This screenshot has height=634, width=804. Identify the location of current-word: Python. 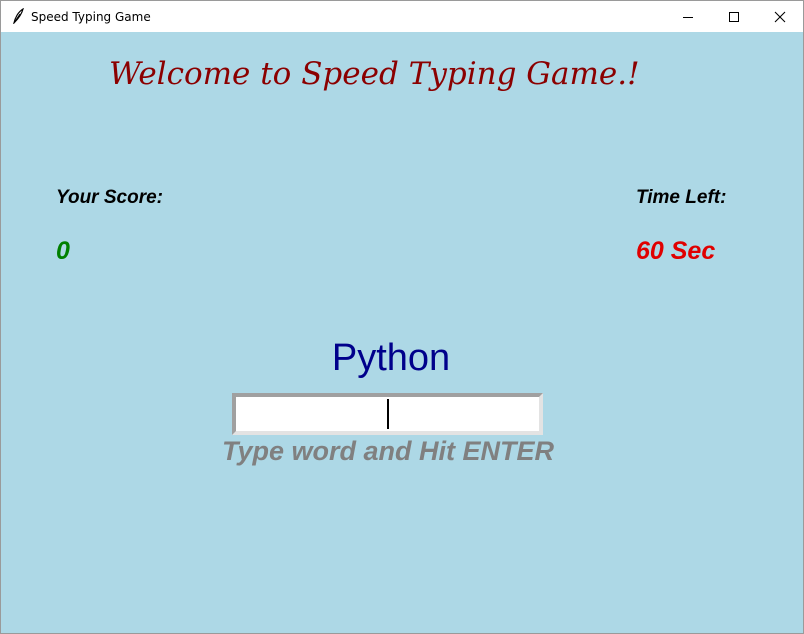
(391, 358).